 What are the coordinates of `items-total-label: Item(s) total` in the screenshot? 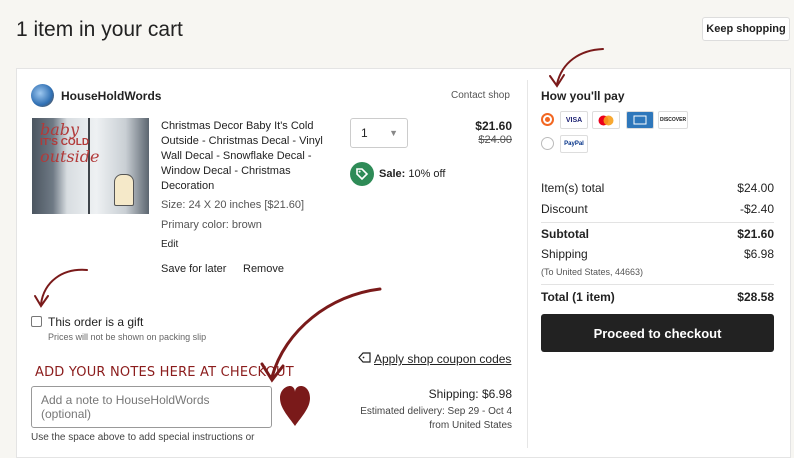 It's located at (573, 188).